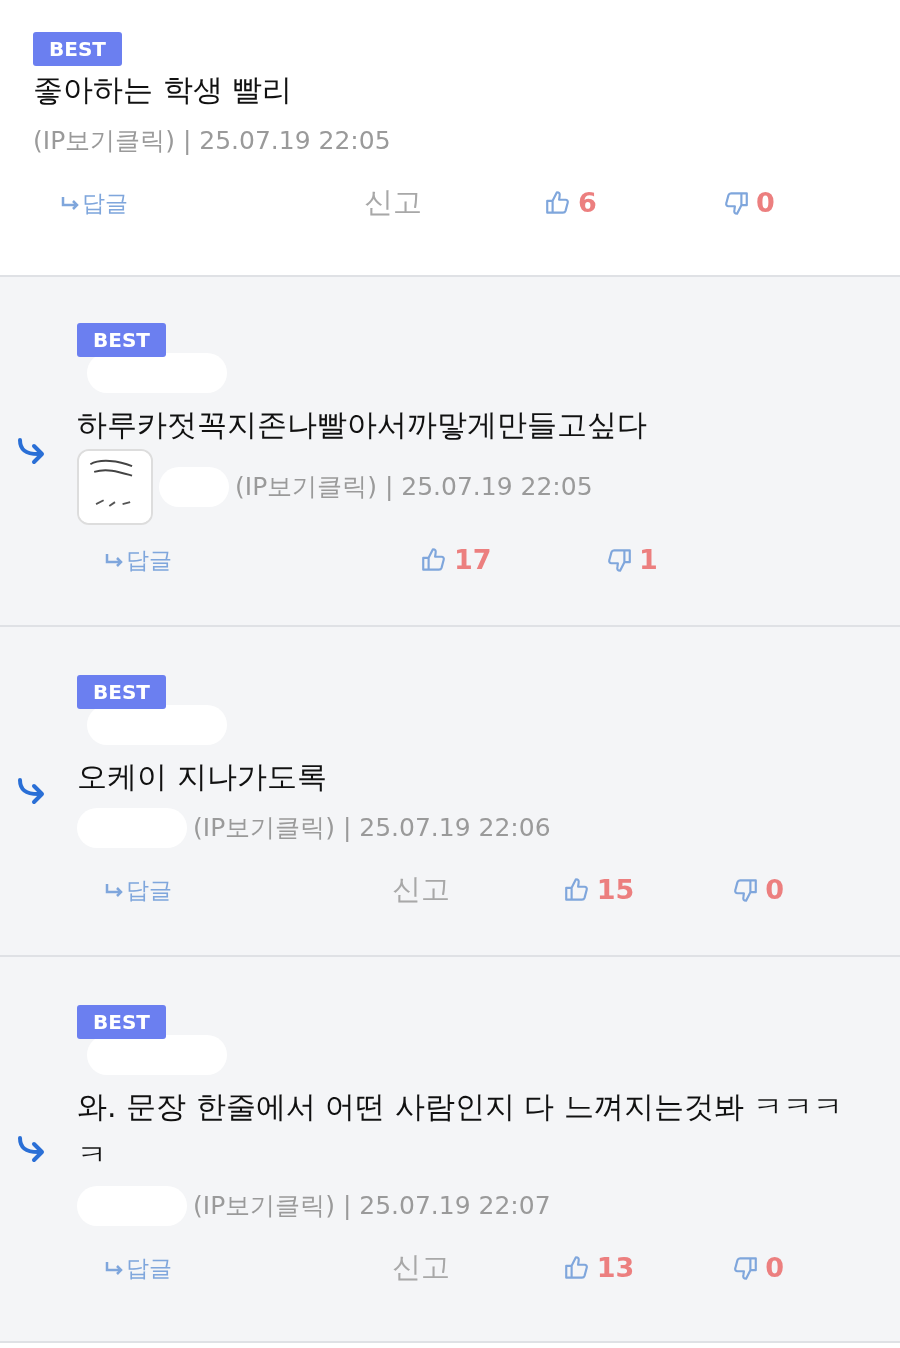  Describe the element at coordinates (372, 828) in the screenshot. I see `comment-meta: (IP보기클릭) | 25.07.19 22:06` at that location.